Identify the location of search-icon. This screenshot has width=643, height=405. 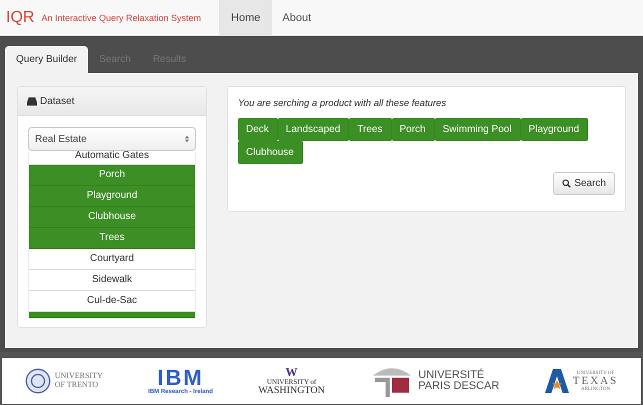
(567, 183).